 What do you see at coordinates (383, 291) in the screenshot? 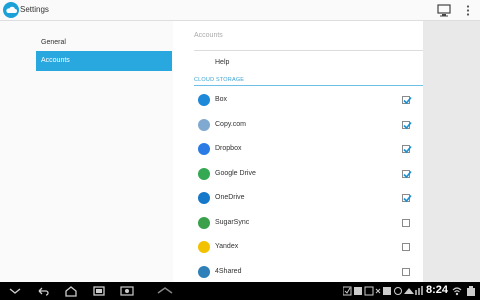
I see `status-icons` at bounding box center [383, 291].